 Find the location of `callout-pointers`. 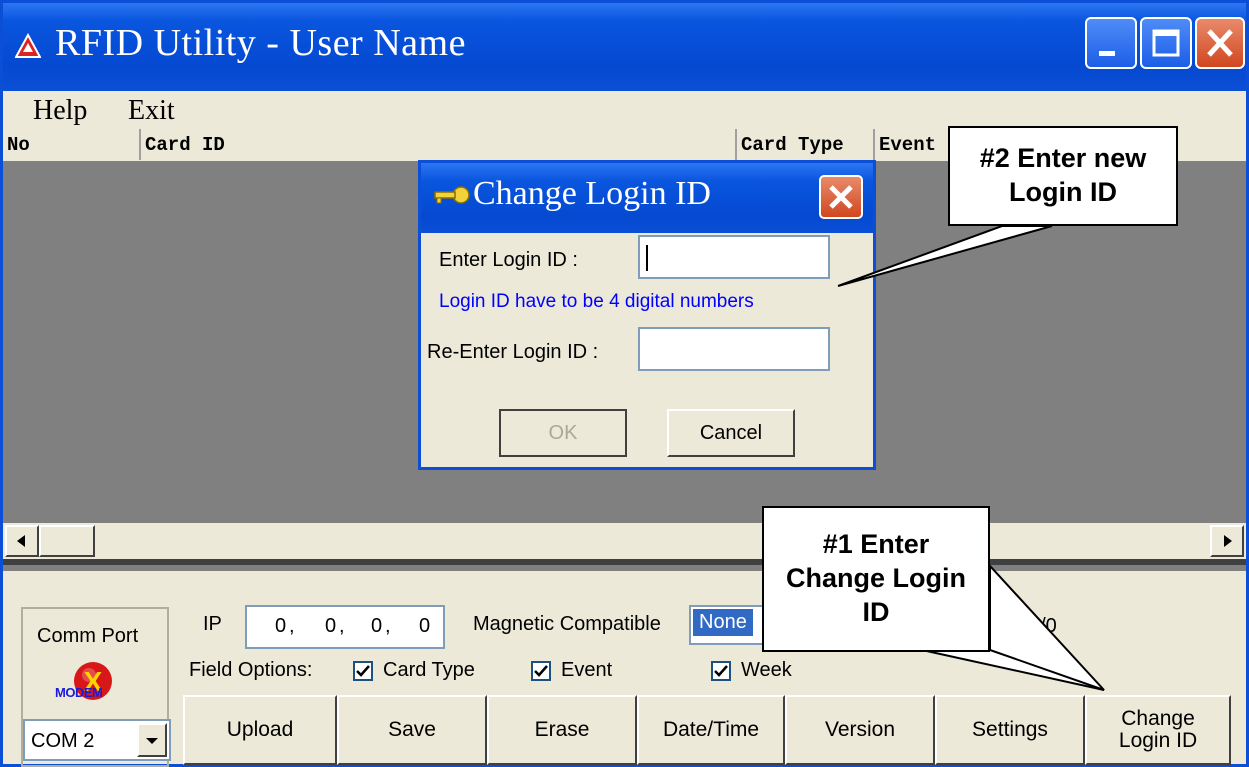

callout-pointers is located at coordinates (971, 458).